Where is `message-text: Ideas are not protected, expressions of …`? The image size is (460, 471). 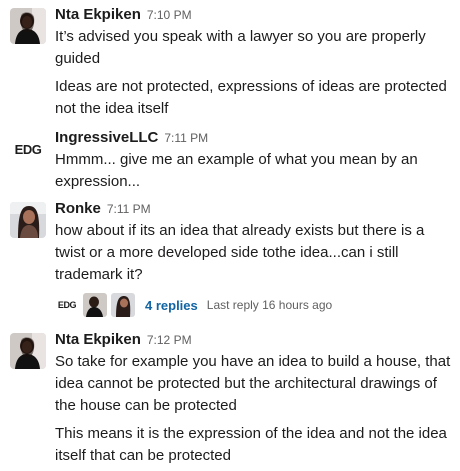 message-text: Ideas are not protected, expressions of … is located at coordinates (251, 97).